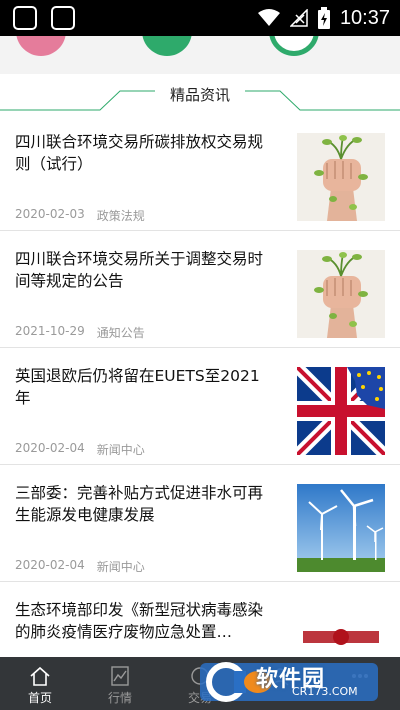  What do you see at coordinates (39, 698) in the screenshot?
I see `nav-label: 首页` at bounding box center [39, 698].